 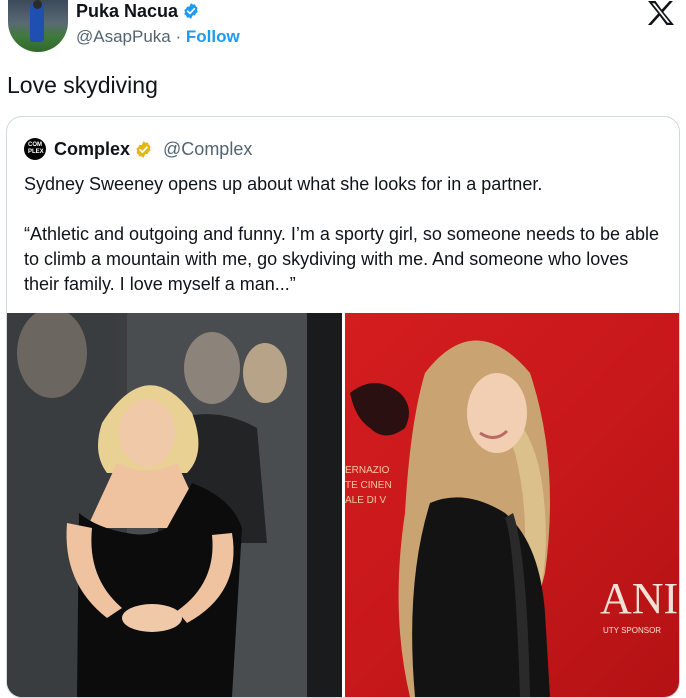 I want to click on quoted-author-handle: @Complex, so click(x=207, y=149).